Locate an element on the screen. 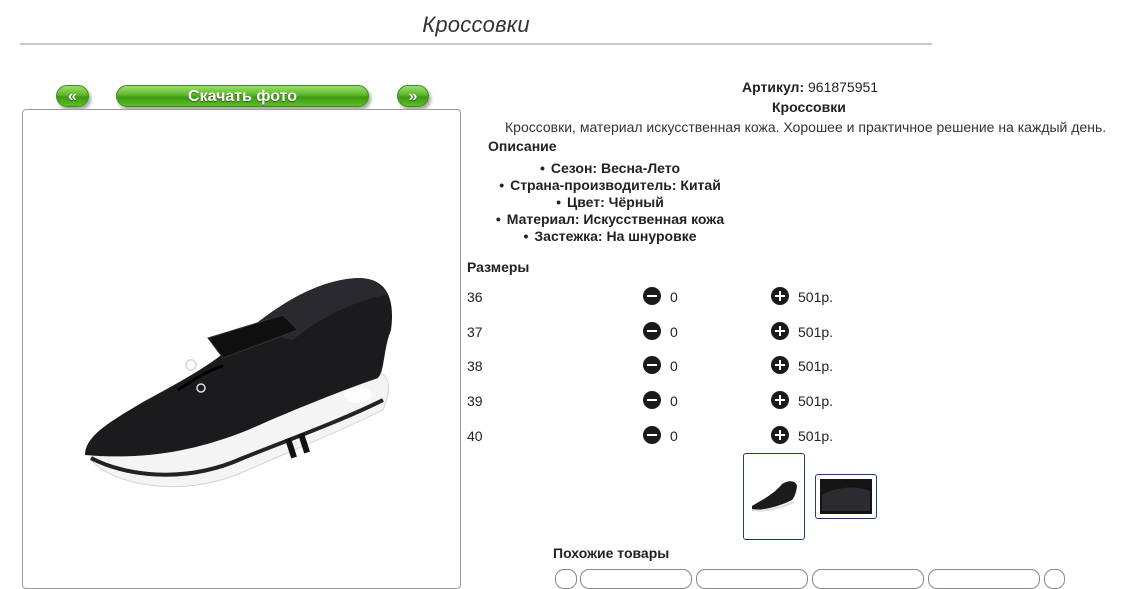 This screenshot has width=1133, height=589. similar-next-button is located at coordinates (1054, 579).